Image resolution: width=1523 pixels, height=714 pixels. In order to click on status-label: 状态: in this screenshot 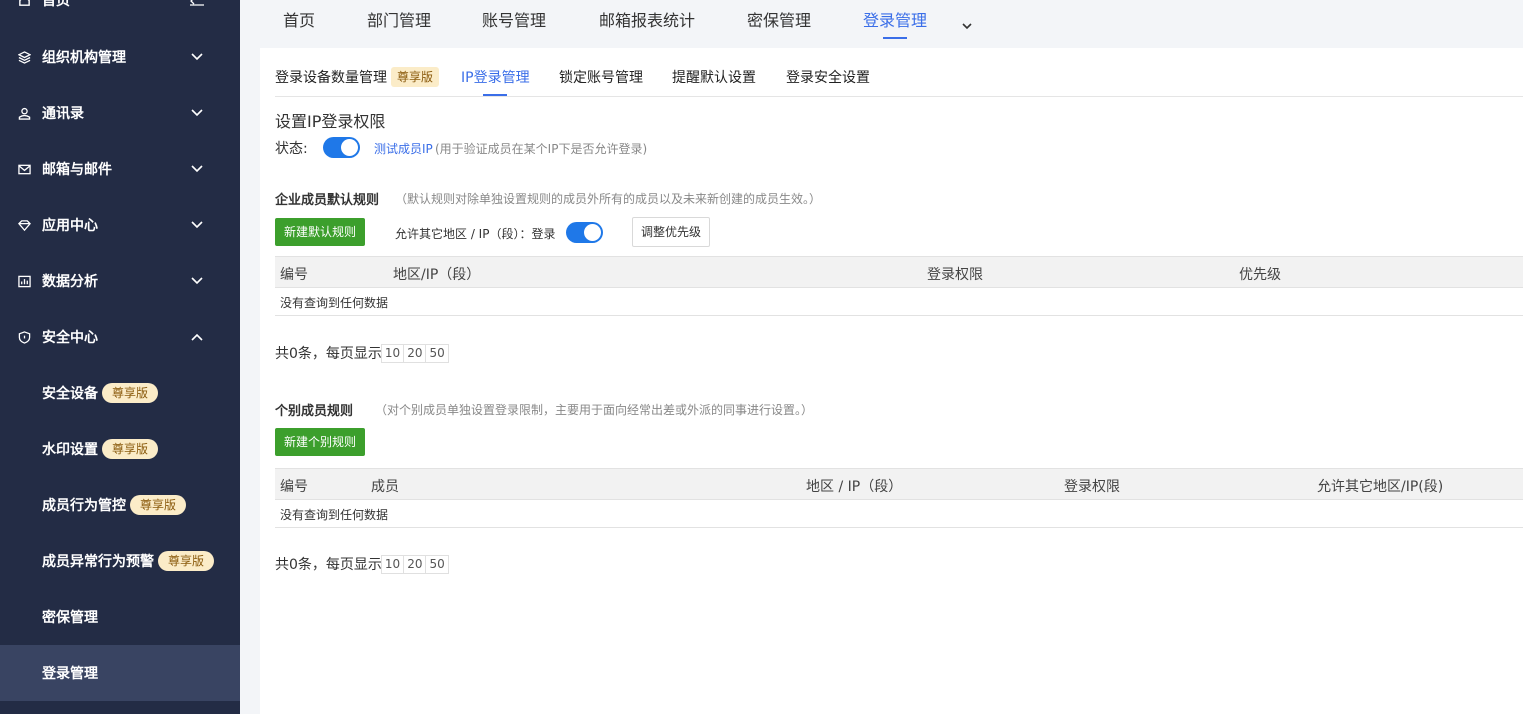, I will do `click(291, 149)`.